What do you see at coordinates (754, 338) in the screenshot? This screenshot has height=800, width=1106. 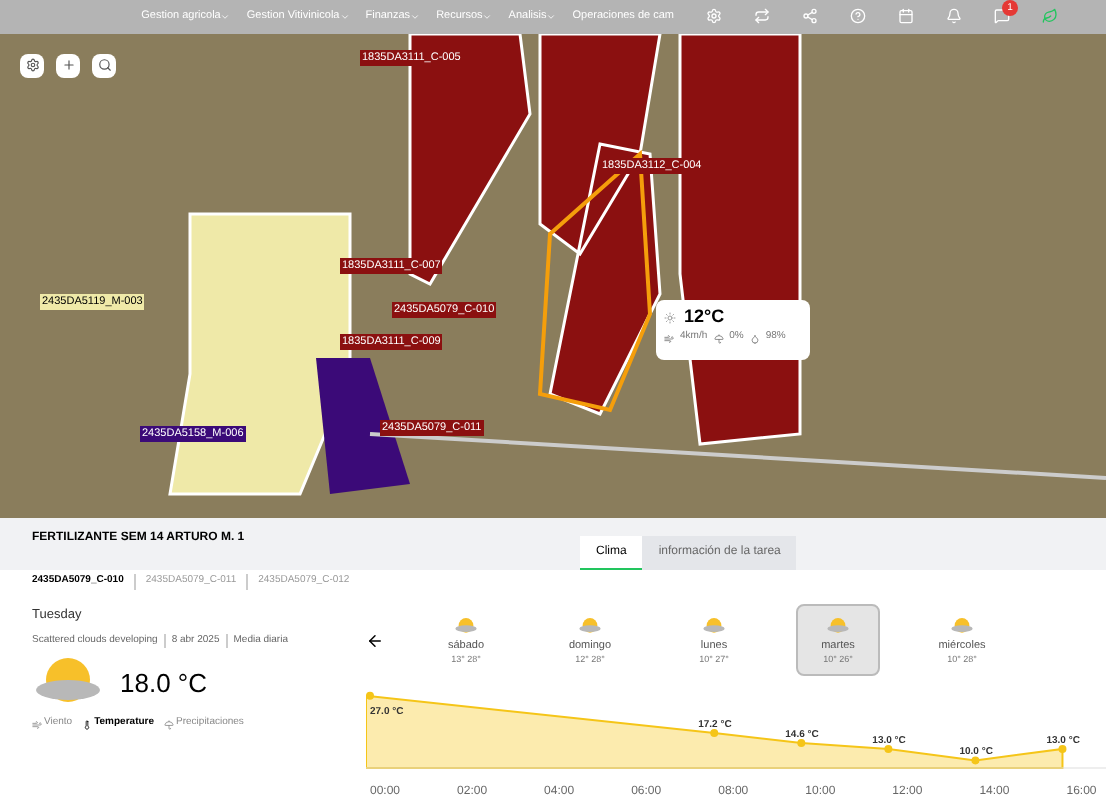 I see `droplet-icon` at bounding box center [754, 338].